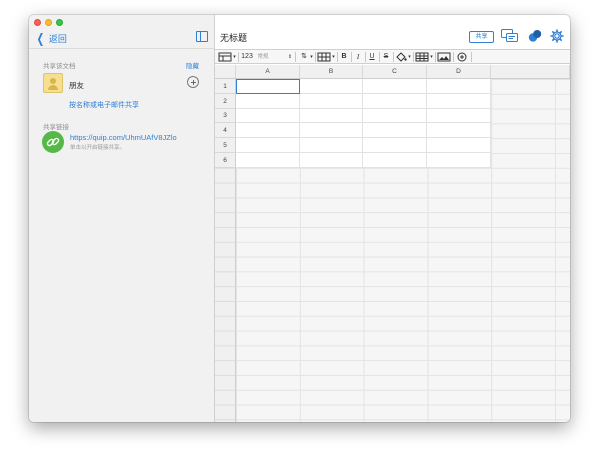 This screenshot has width=600, height=465. What do you see at coordinates (462, 57) in the screenshot?
I see `insert-comment-icon` at bounding box center [462, 57].